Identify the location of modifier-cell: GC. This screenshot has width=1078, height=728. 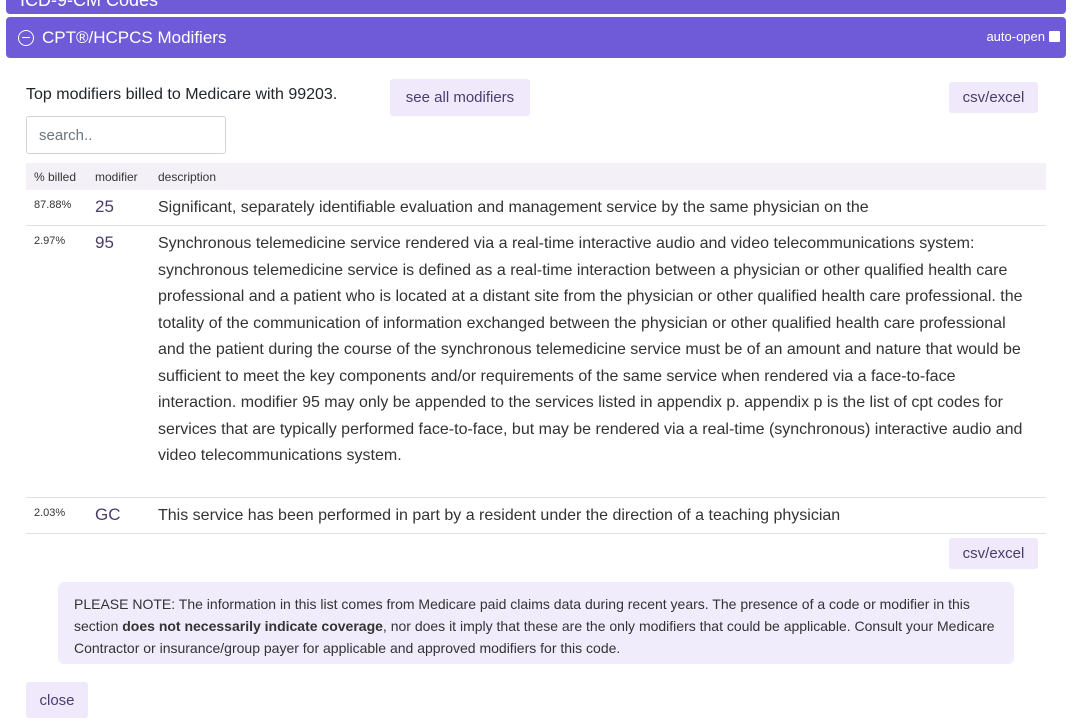
(108, 514).